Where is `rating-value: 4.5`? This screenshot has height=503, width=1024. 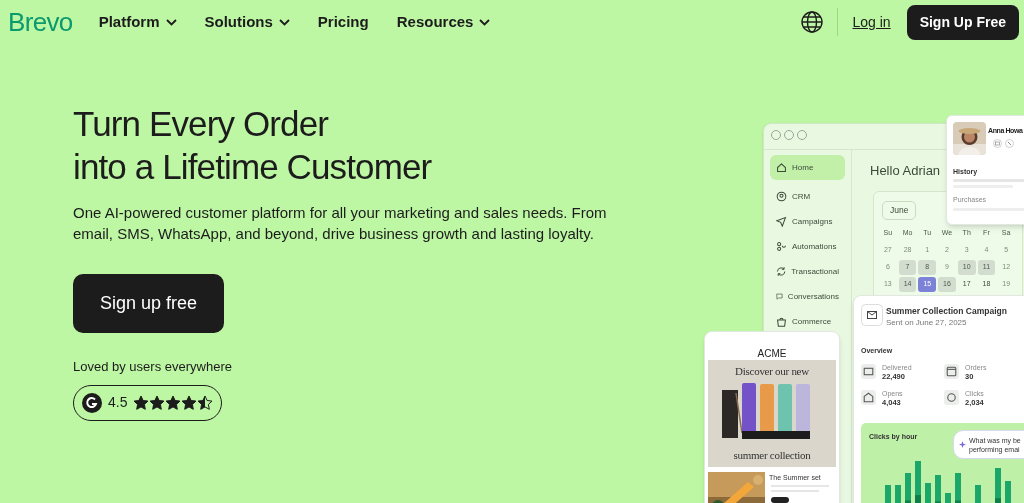
rating-value: 4.5 is located at coordinates (118, 402).